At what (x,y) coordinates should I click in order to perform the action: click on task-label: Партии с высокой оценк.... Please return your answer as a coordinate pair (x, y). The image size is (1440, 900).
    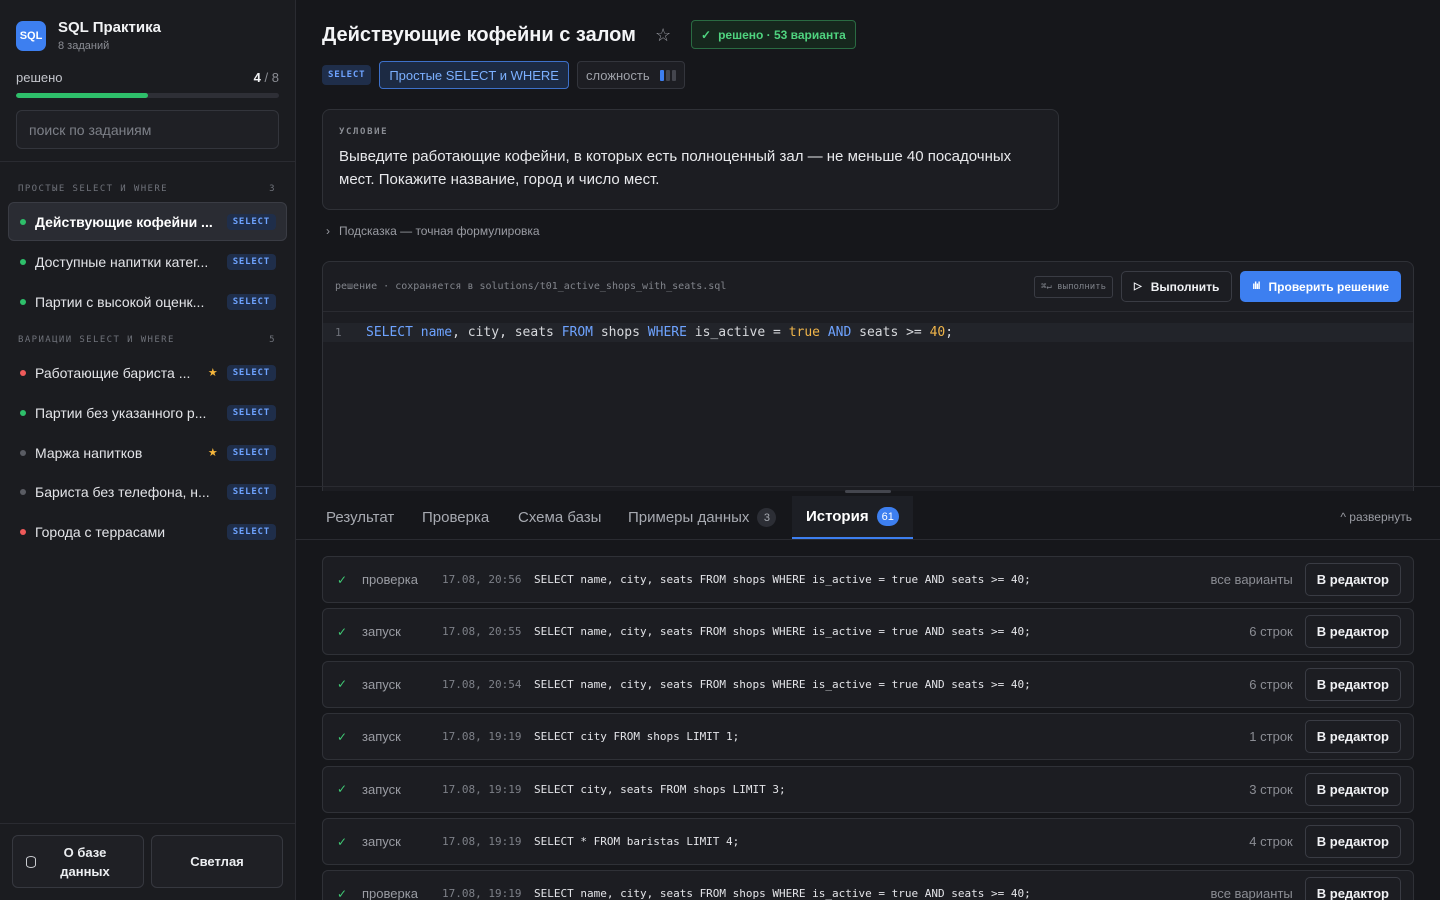
    Looking at the image, I should click on (120, 301).